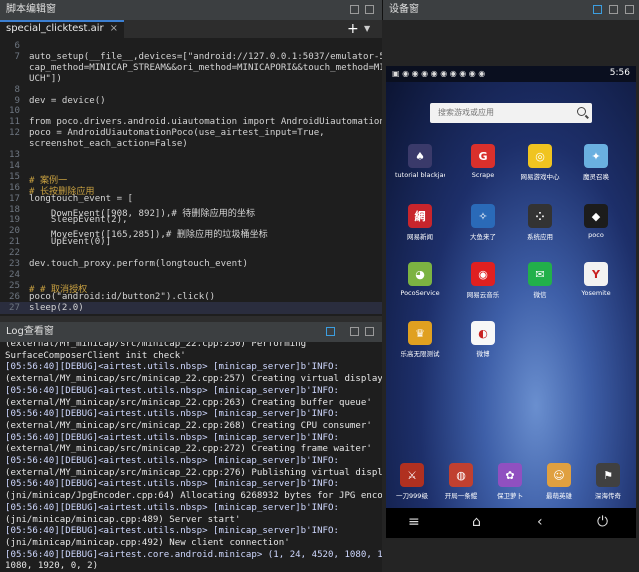 This screenshot has height=572, width=639. I want to click on line-number: 10, so click(14, 111).